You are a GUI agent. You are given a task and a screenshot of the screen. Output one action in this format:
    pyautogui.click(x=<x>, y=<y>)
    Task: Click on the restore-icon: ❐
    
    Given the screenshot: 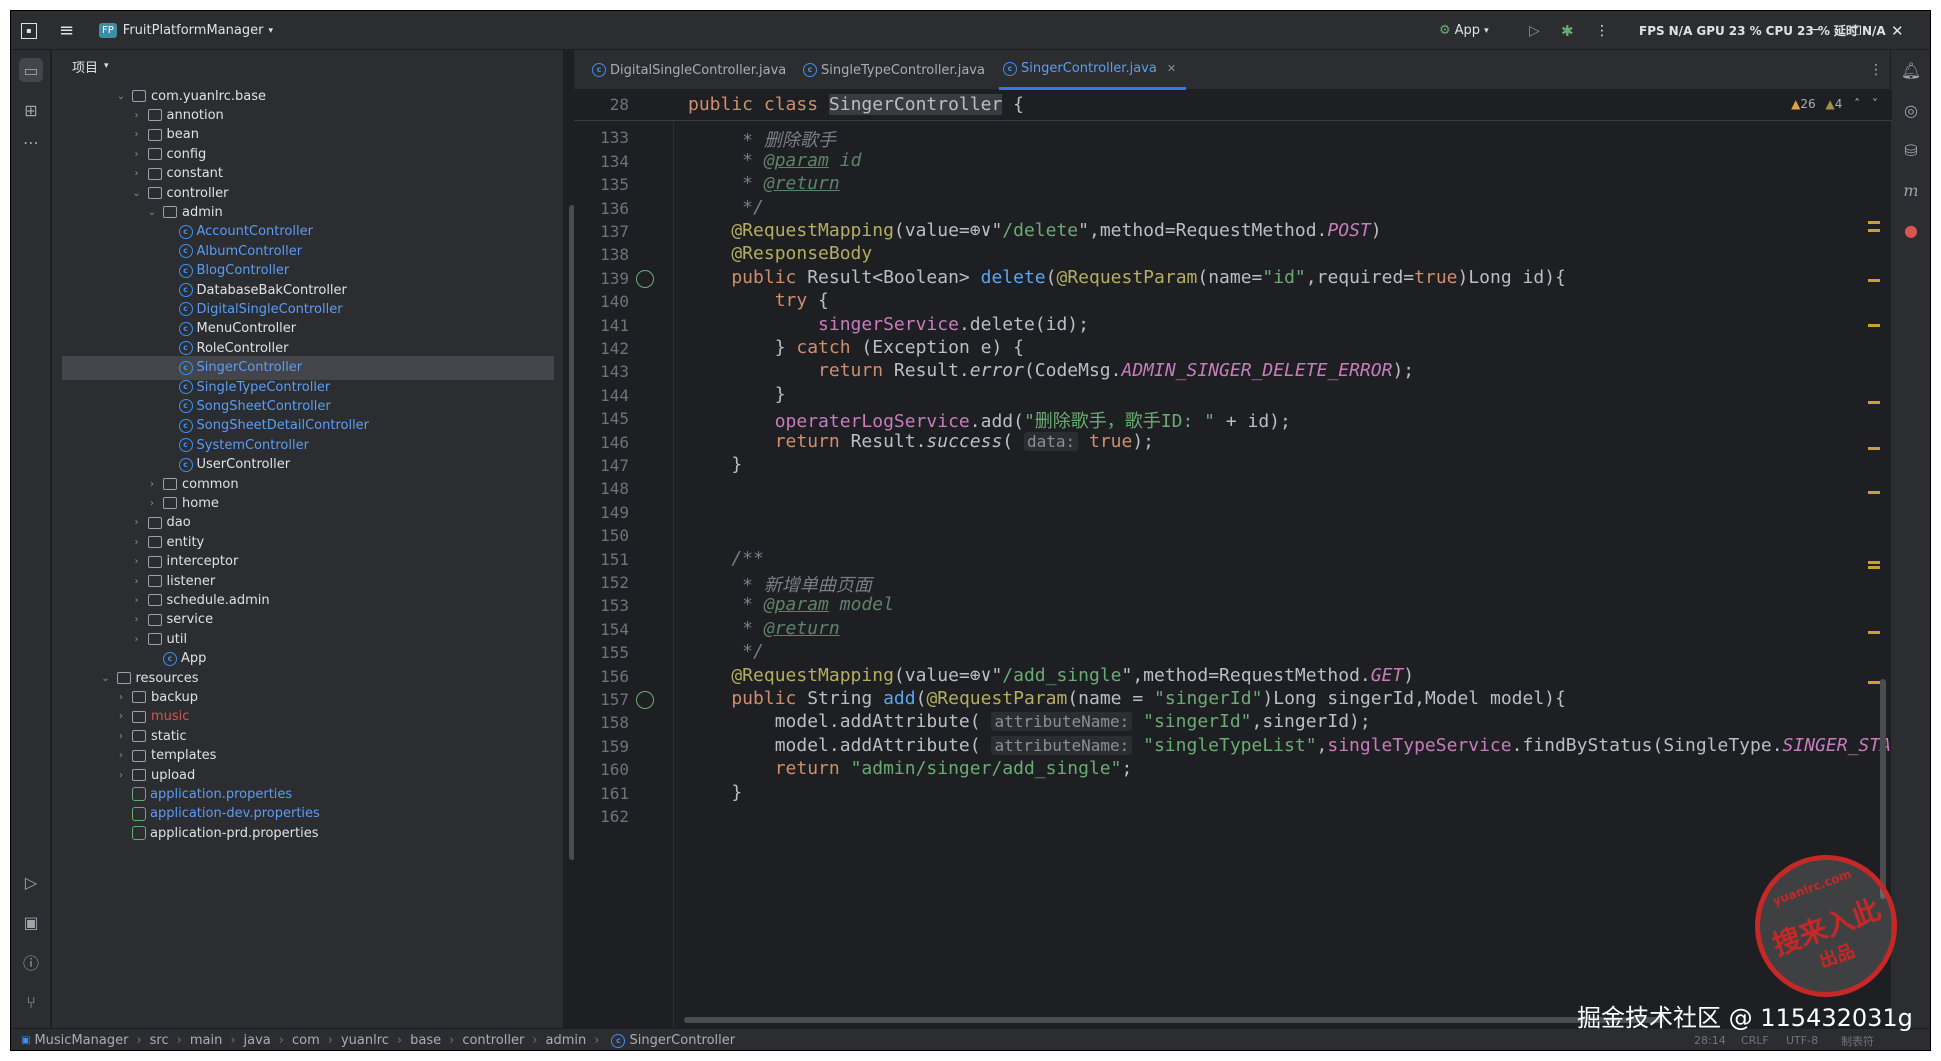 What is the action you would take?
    pyautogui.click(x=1856, y=30)
    